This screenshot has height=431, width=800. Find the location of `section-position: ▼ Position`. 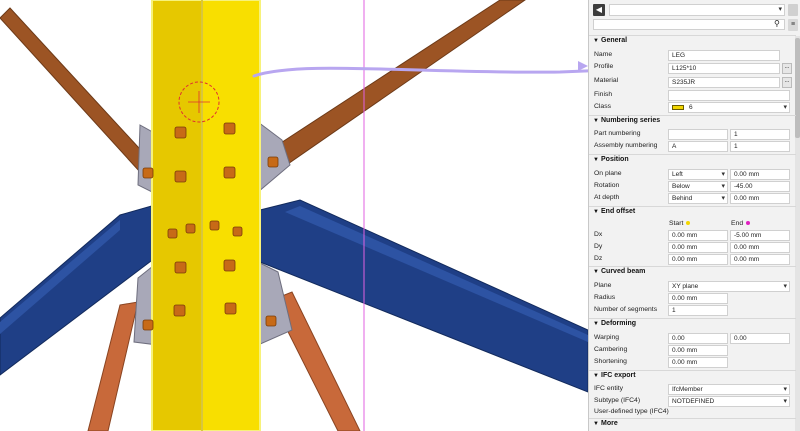

section-position: ▼ Position is located at coordinates (611, 159).